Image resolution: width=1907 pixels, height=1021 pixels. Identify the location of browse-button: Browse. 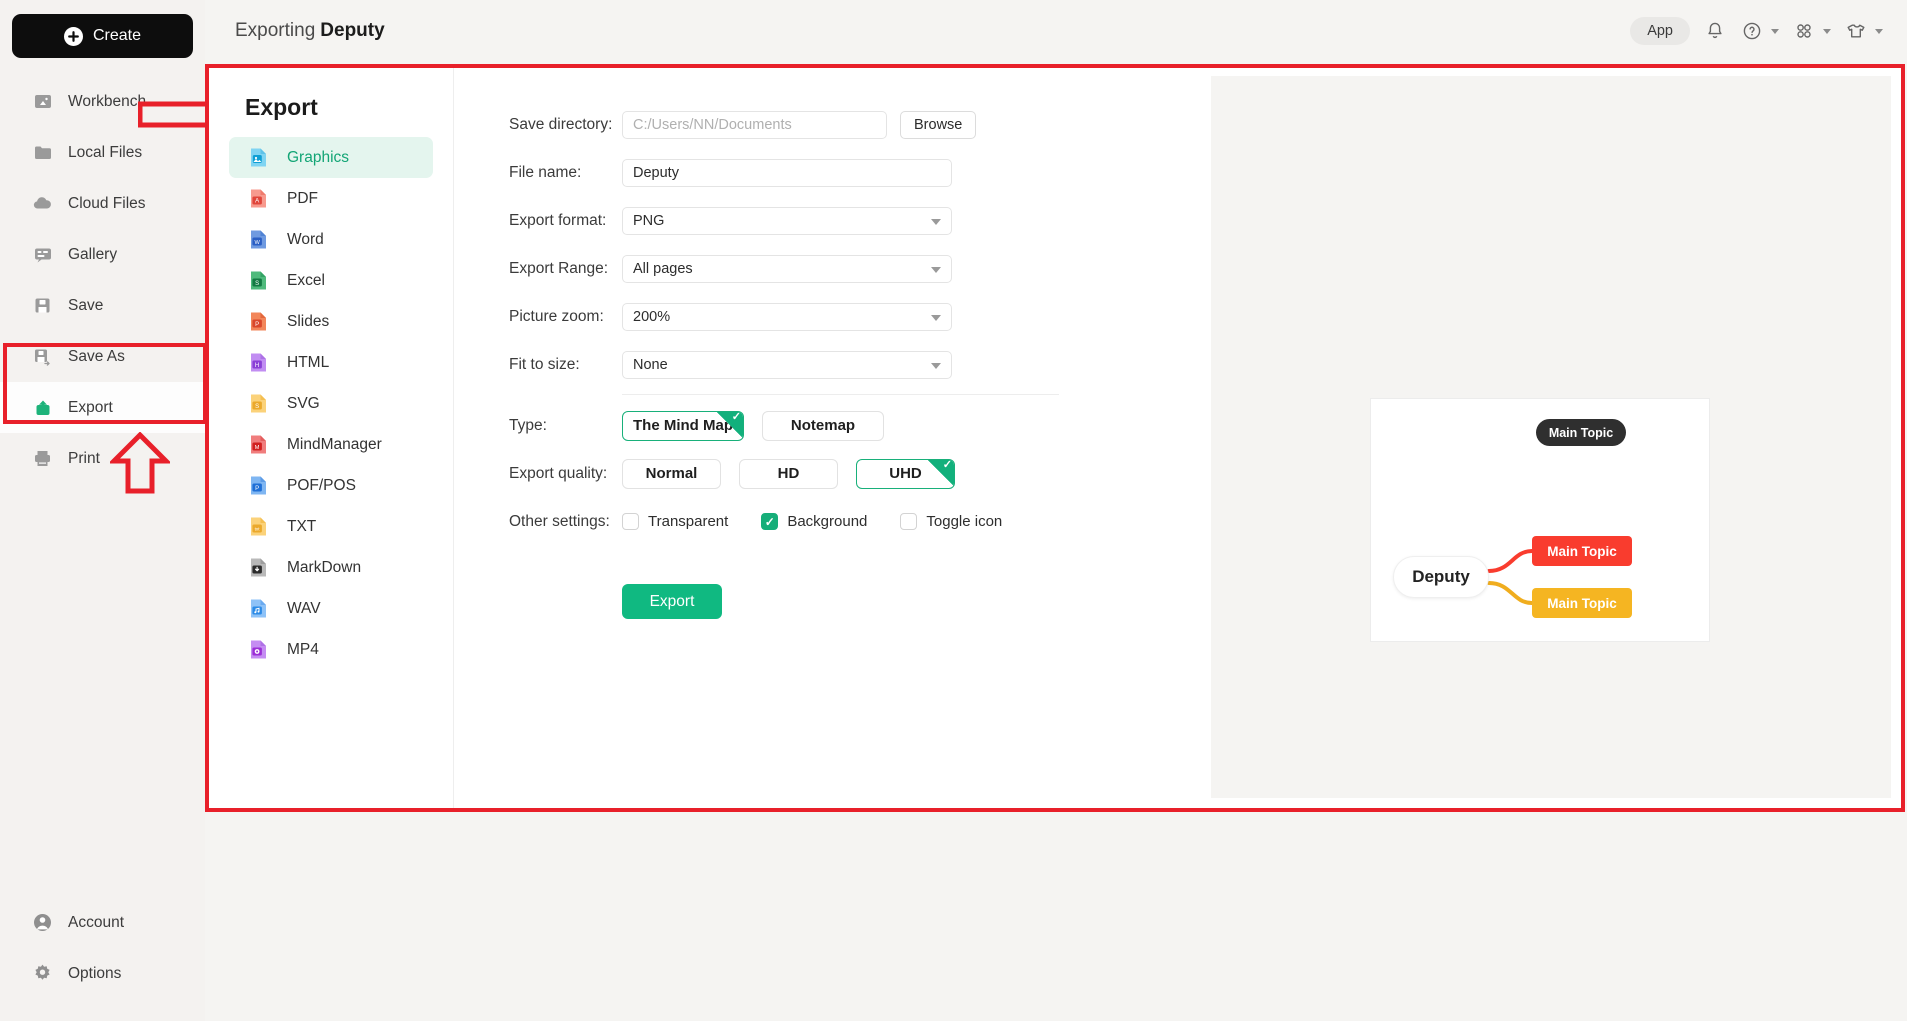
(938, 124).